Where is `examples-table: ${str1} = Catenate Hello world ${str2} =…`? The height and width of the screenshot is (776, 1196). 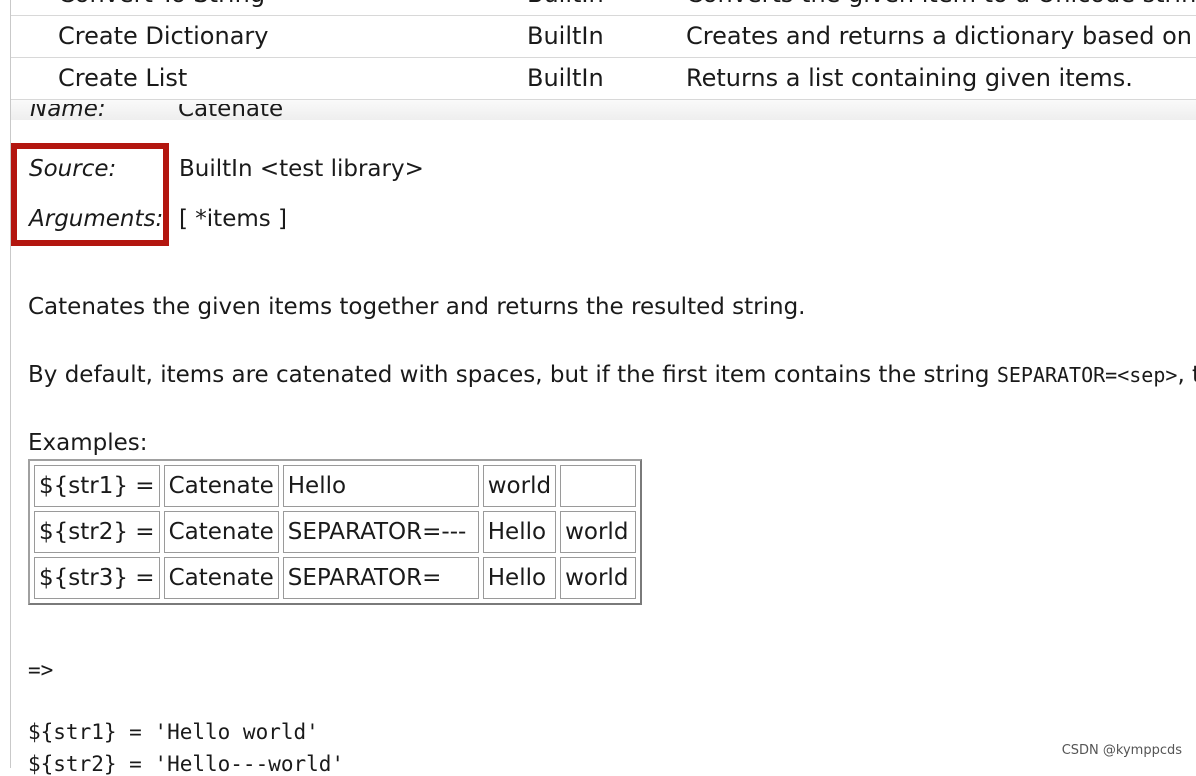 examples-table: ${str1} = Catenate Hello world ${str2} =… is located at coordinates (335, 532).